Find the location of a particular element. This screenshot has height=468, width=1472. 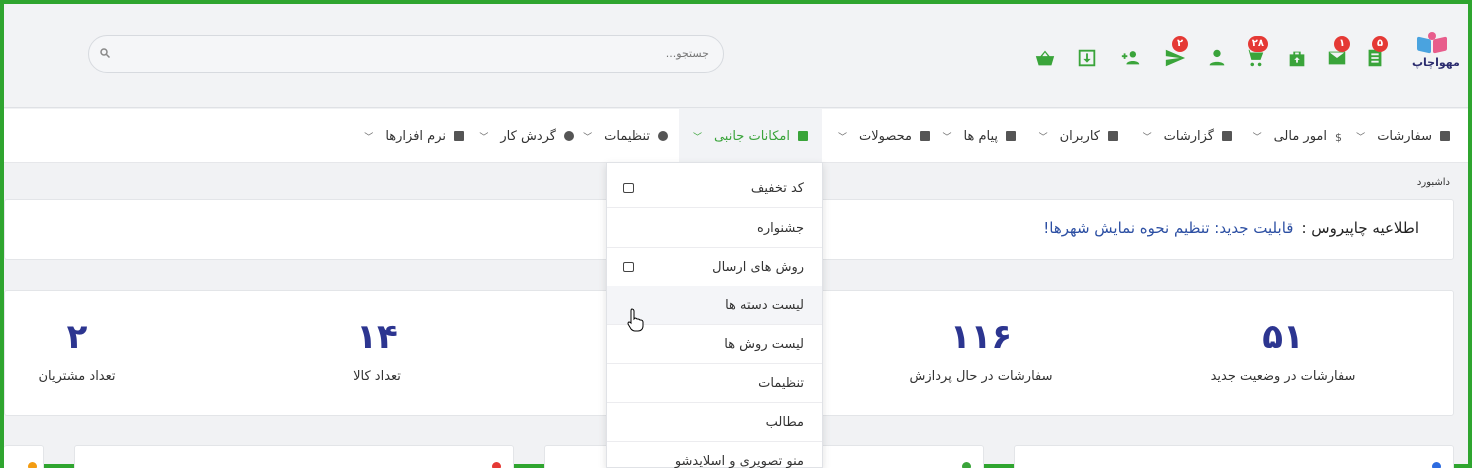

stat-value: ۵۱ is located at coordinates (1283, 337).